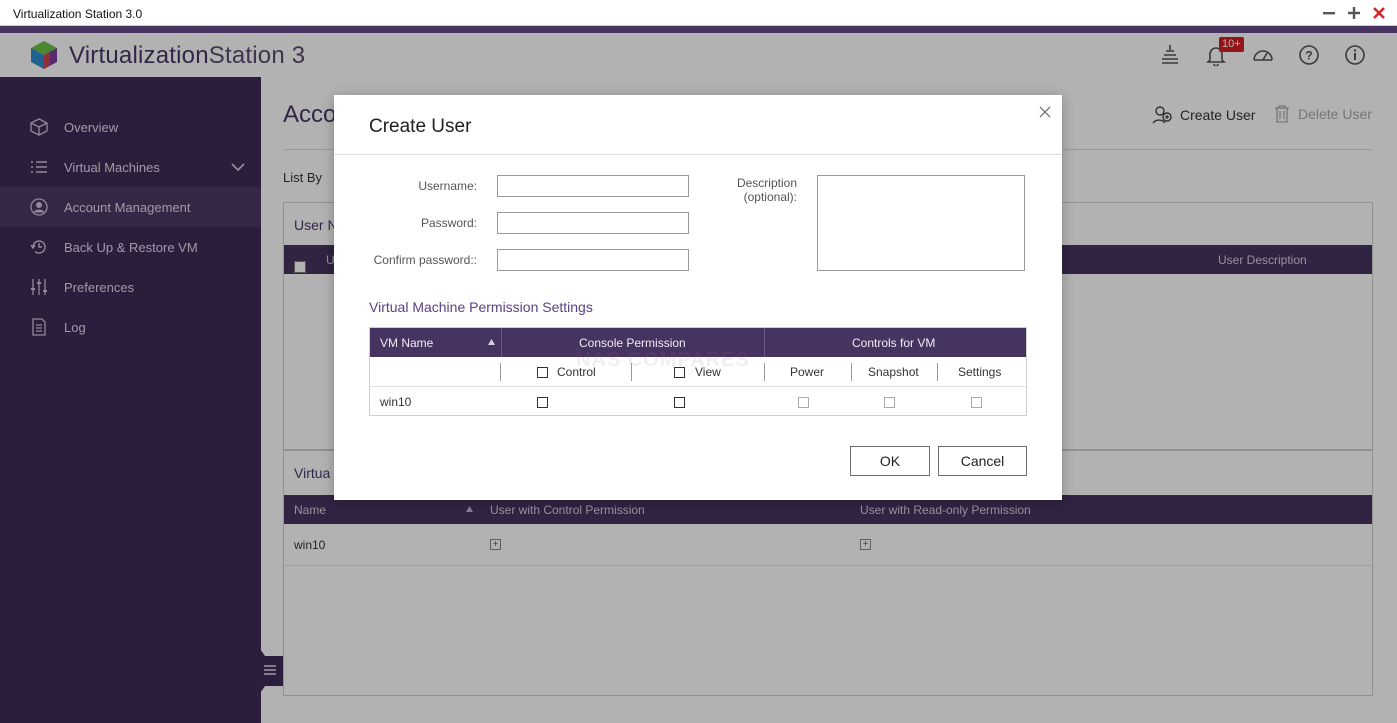  I want to click on description-label-line1: Description, so click(766, 183).